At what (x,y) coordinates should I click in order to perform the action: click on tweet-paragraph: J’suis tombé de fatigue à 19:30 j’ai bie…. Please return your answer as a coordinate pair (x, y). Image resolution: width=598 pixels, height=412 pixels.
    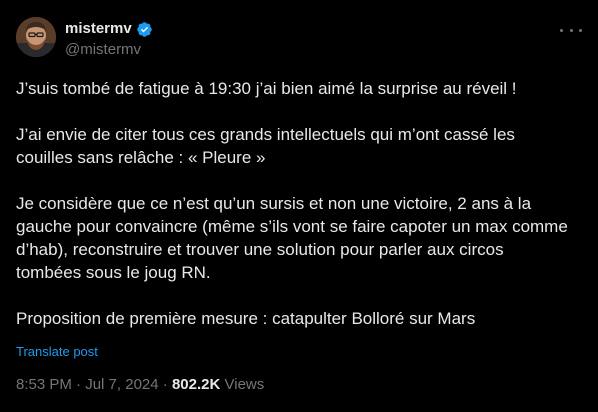
    Looking at the image, I should click on (266, 88).